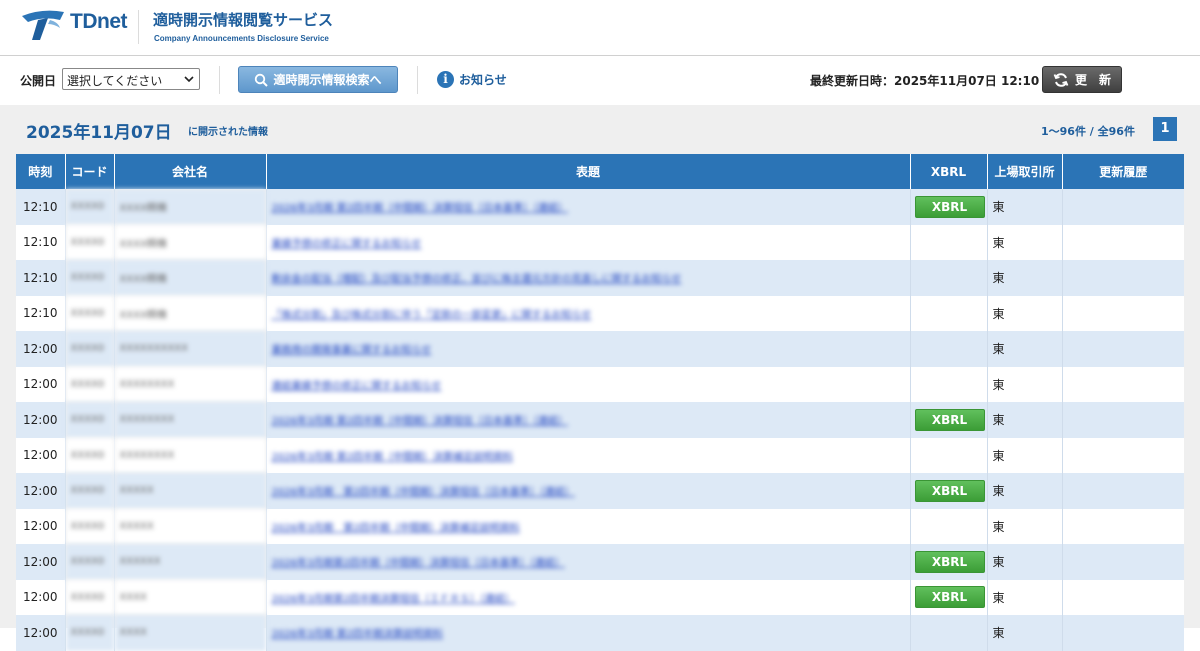 The image size is (1200, 651). Describe the element at coordinates (352, 350) in the screenshot. I see `disclosure-title-link: 業務用の開発事業に関するお知らせ` at that location.